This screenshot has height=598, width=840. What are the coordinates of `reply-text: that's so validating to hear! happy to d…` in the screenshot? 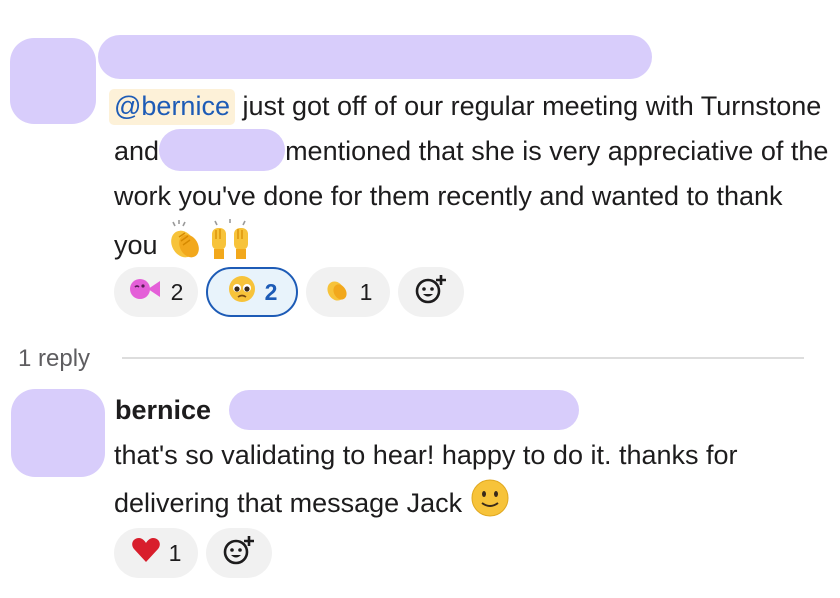 It's located at (471, 482).